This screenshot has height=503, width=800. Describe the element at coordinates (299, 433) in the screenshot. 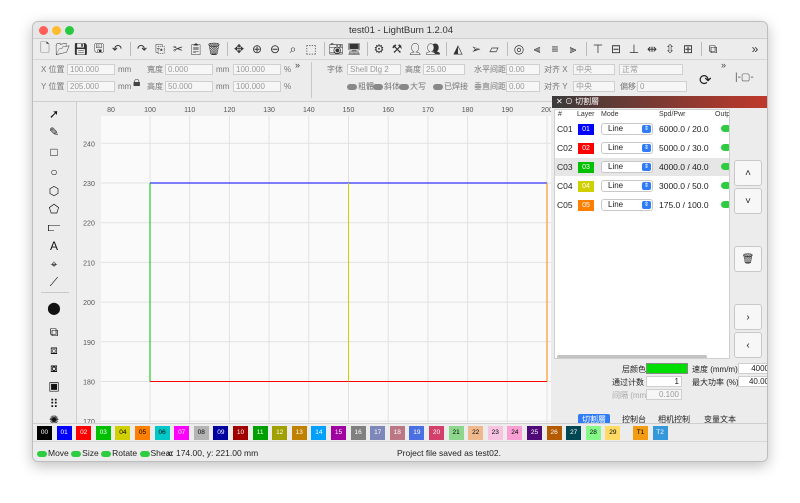

I see `palette-color-13: 13` at that location.